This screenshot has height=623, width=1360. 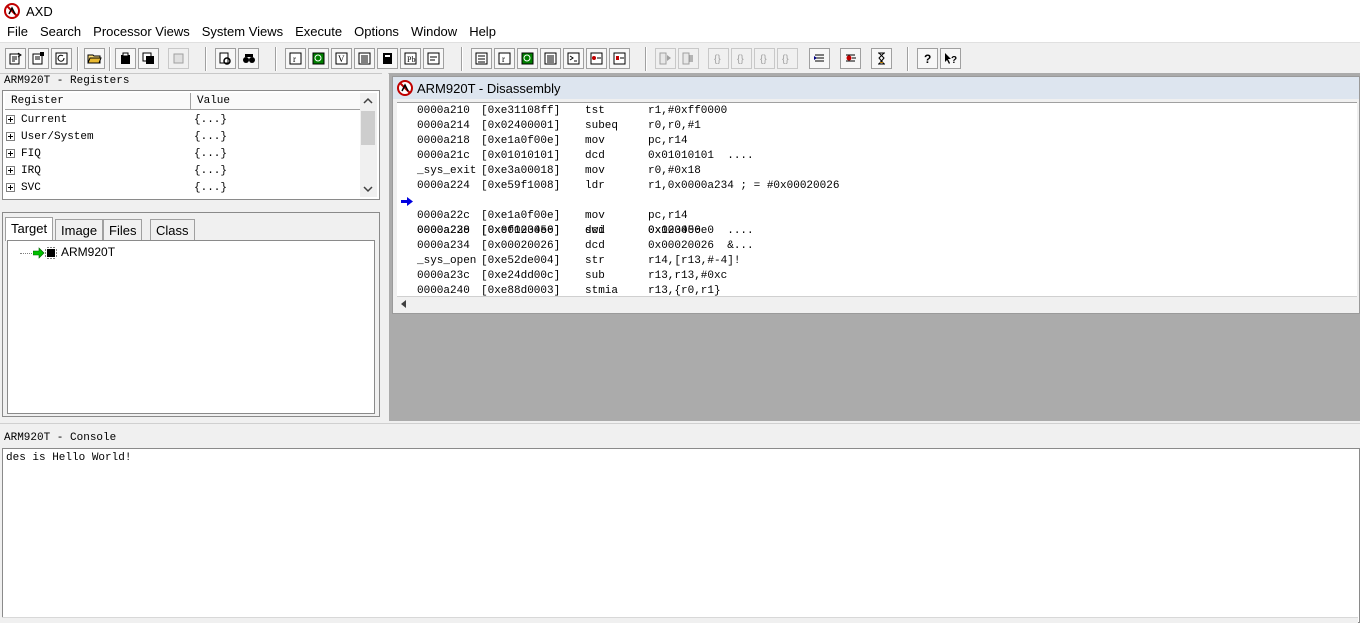 I want to click on register-row-irq: IRQ {...}, so click(x=183, y=171).